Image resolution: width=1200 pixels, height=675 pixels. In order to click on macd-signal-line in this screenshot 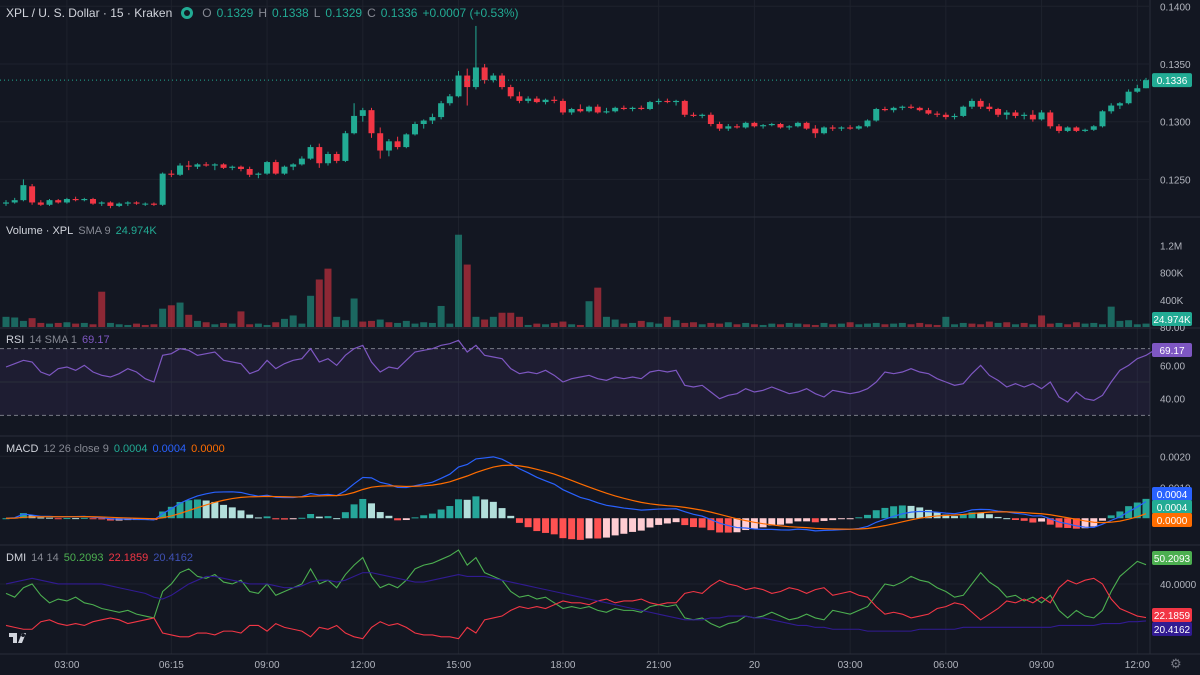, I will do `click(576, 497)`.